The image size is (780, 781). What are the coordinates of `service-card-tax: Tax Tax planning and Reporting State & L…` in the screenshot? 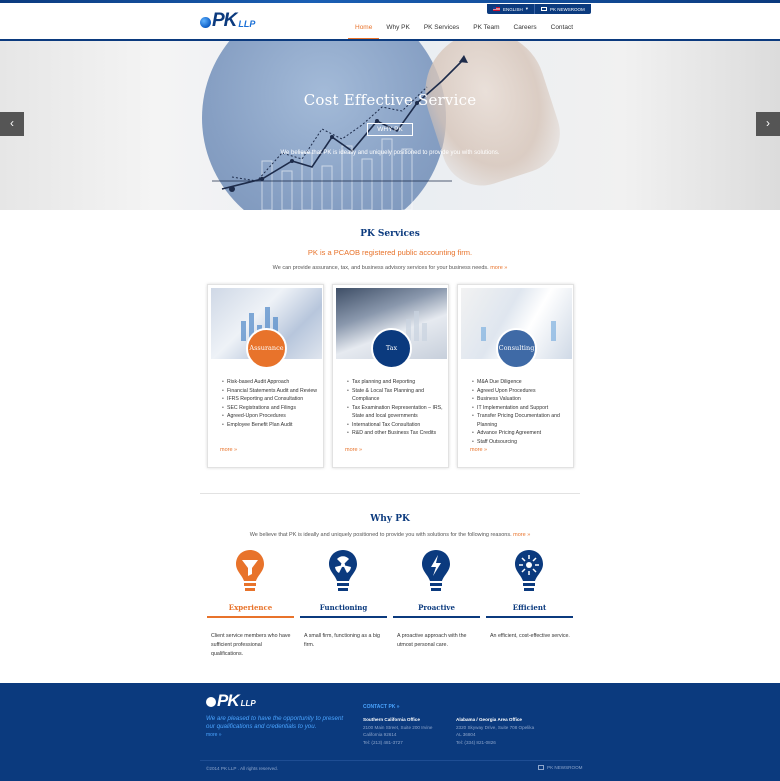 It's located at (390, 376).